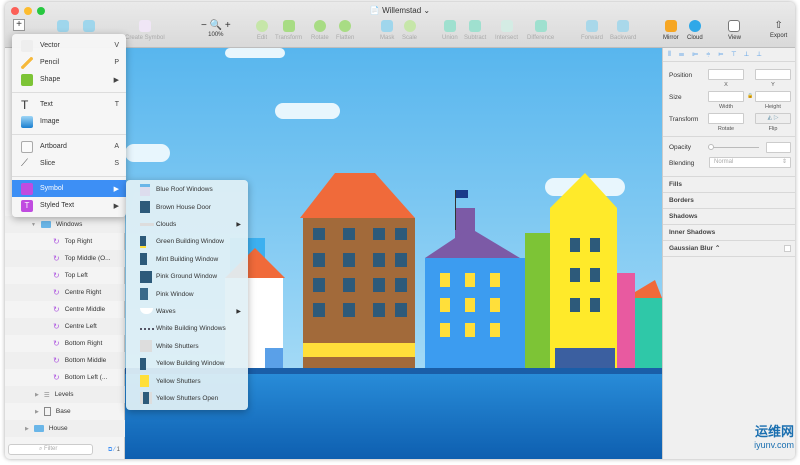  What do you see at coordinates (592, 38) in the screenshot?
I see `forward-label: Forward` at bounding box center [592, 38].